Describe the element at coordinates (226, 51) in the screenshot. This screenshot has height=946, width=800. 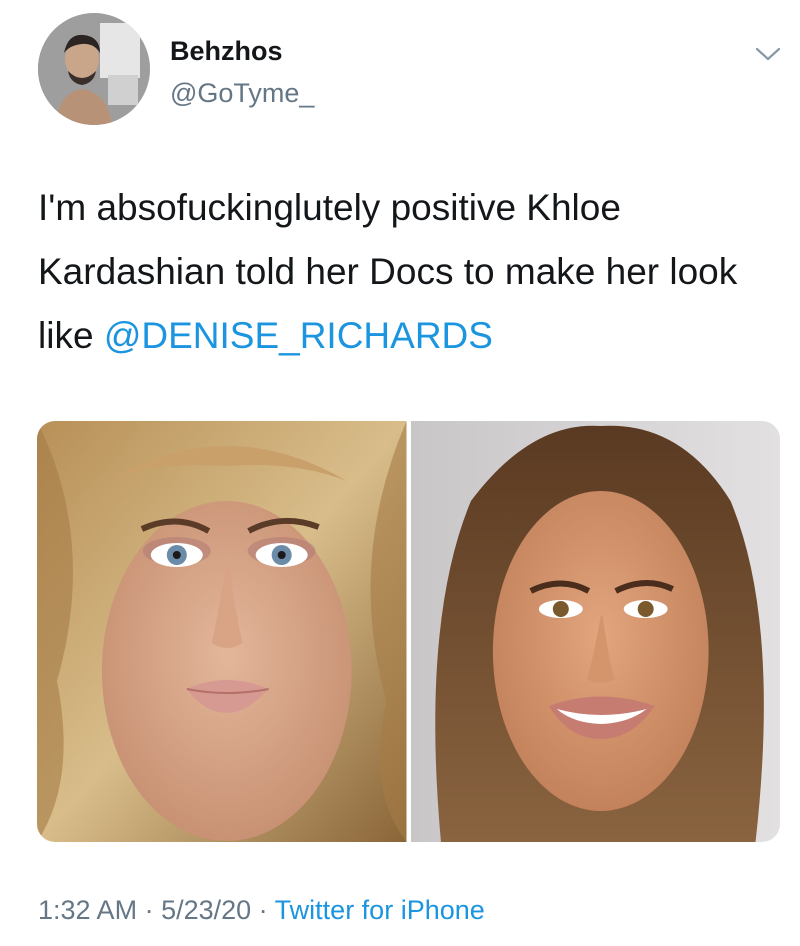
I see `display-name: Behzhos` at that location.